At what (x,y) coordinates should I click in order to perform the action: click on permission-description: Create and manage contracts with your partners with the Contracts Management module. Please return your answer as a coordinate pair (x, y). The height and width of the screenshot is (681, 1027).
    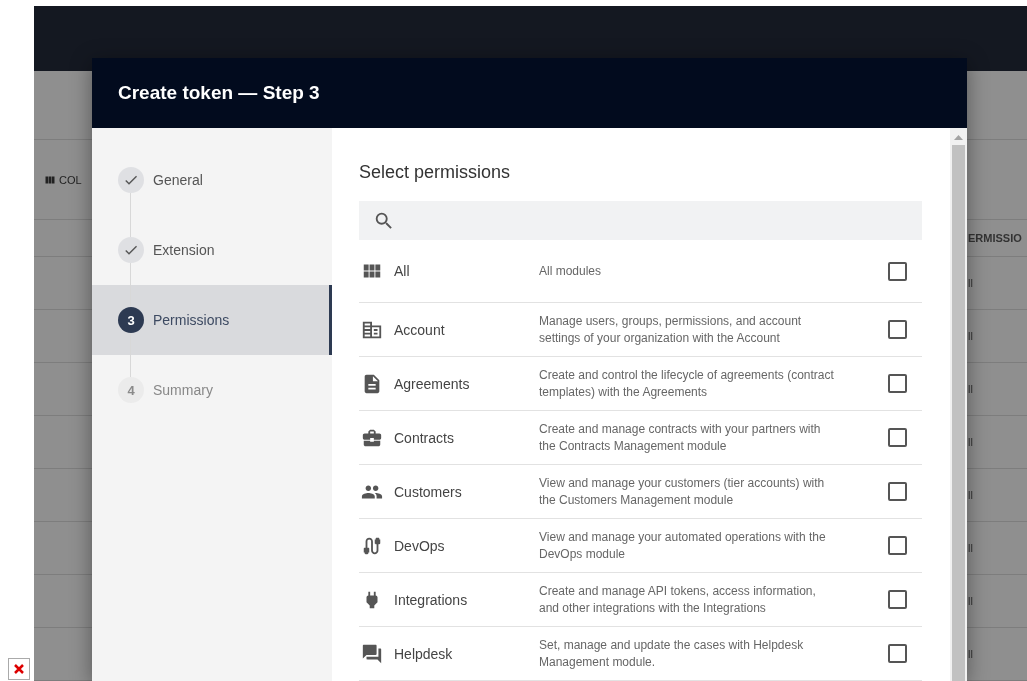
    Looking at the image, I should click on (680, 437).